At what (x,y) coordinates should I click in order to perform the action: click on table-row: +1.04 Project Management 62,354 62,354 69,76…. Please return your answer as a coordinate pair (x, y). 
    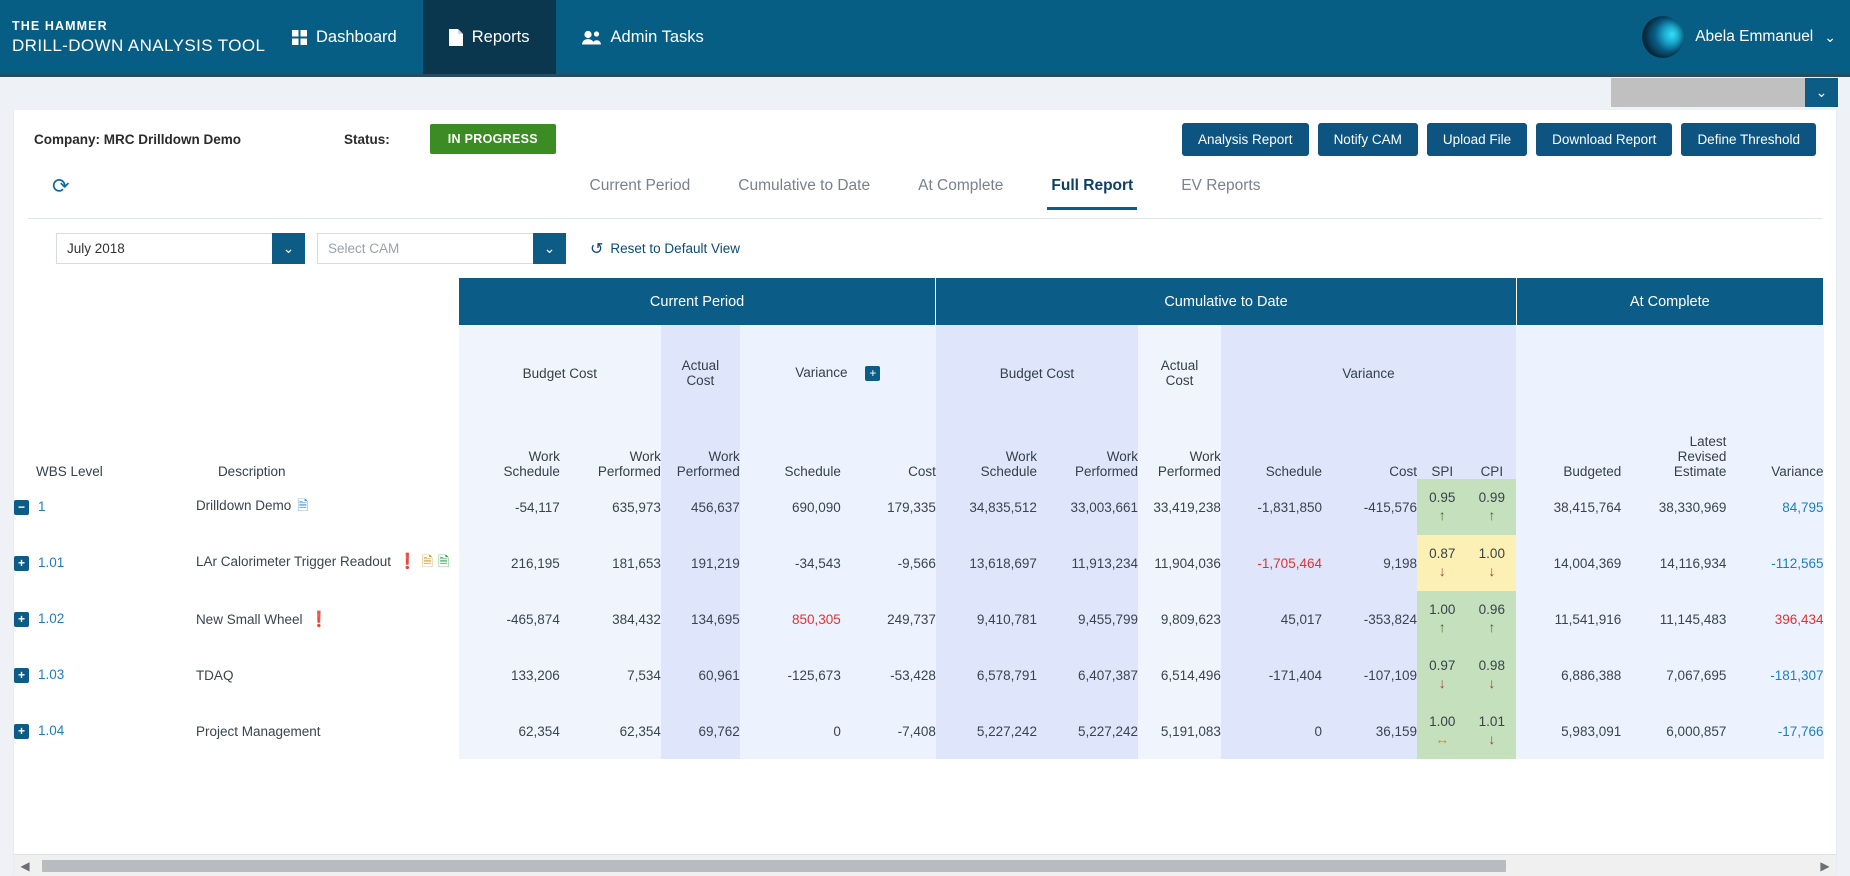
    Looking at the image, I should click on (919, 731).